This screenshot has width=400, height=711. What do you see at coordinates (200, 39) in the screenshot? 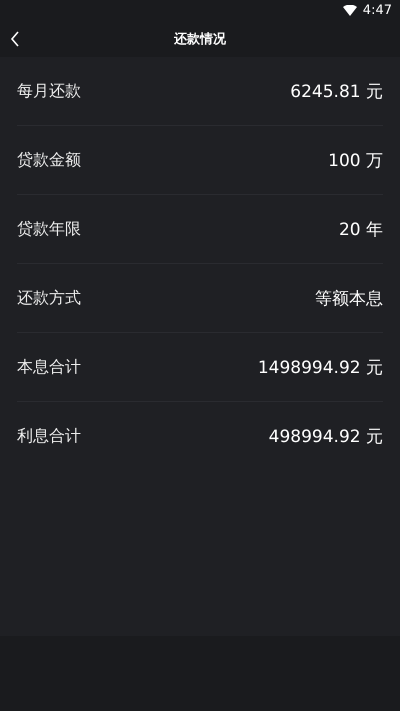
I see `screen-title: 还款情况` at bounding box center [200, 39].